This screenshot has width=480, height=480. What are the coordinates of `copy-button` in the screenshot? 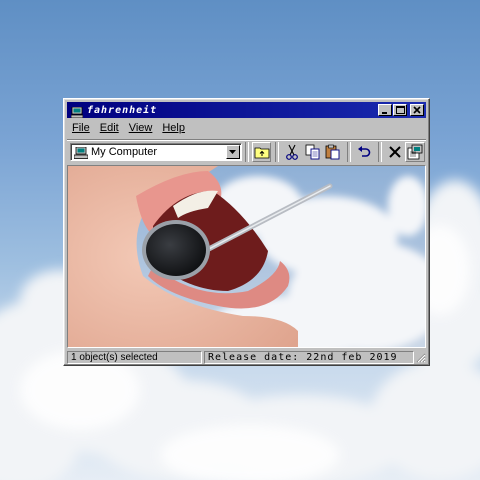 It's located at (313, 152).